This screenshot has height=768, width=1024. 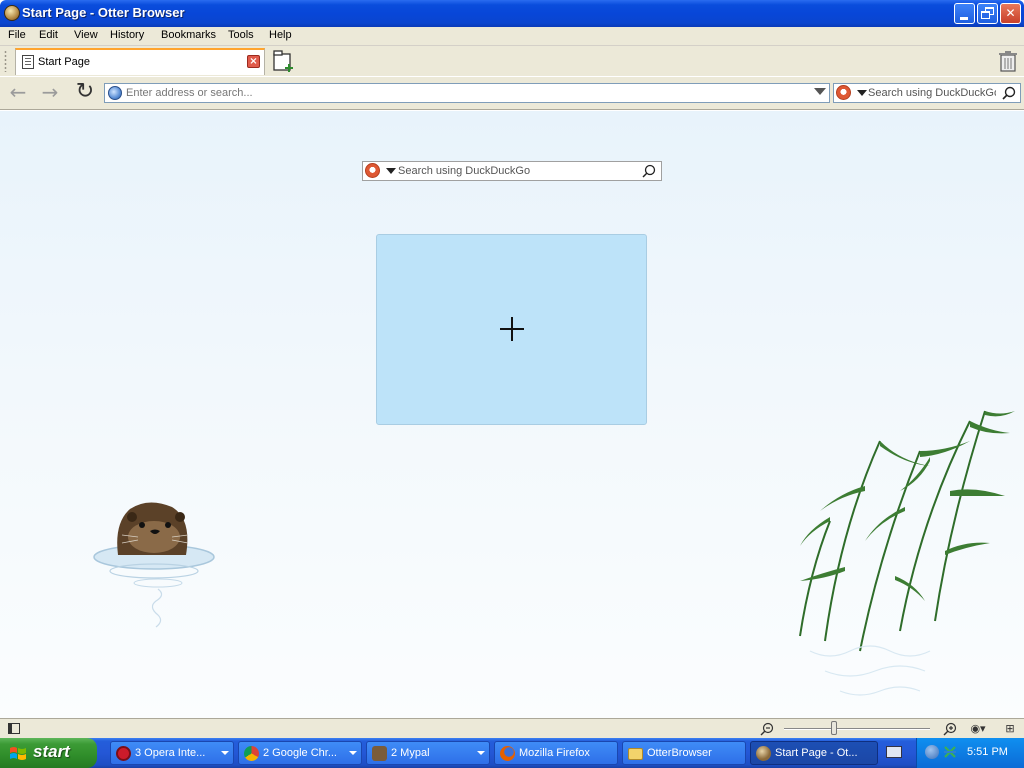 I want to click on folder-icon, so click(x=635, y=754).